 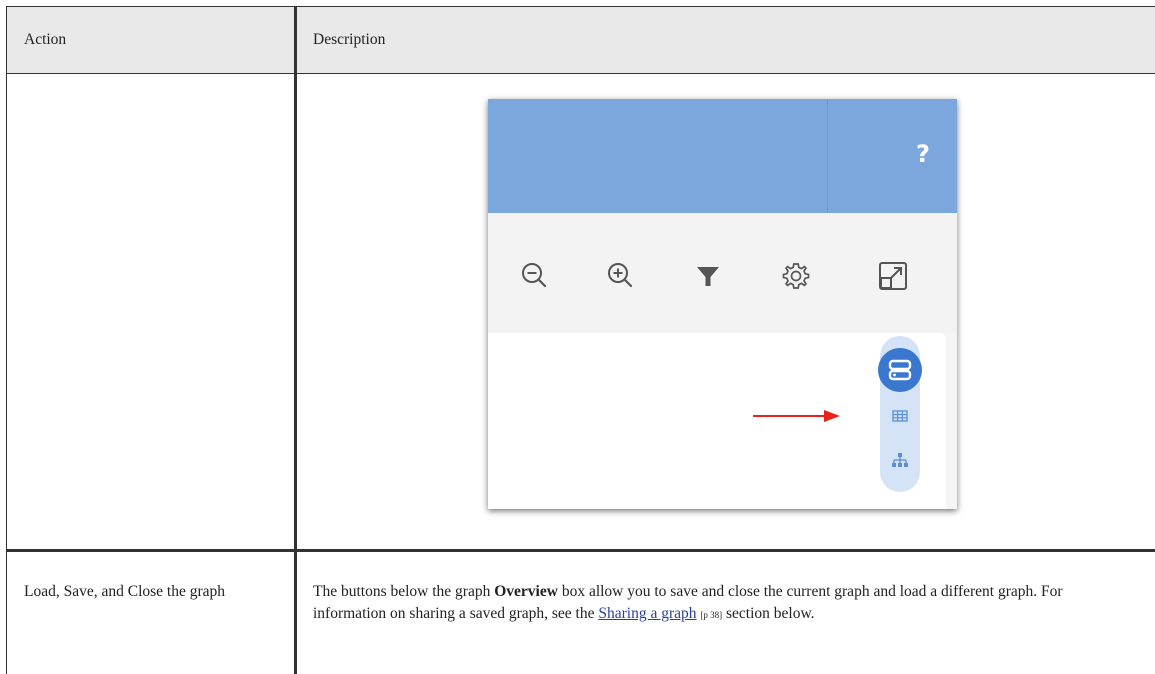 I want to click on table-border-left, so click(x=6, y=340).